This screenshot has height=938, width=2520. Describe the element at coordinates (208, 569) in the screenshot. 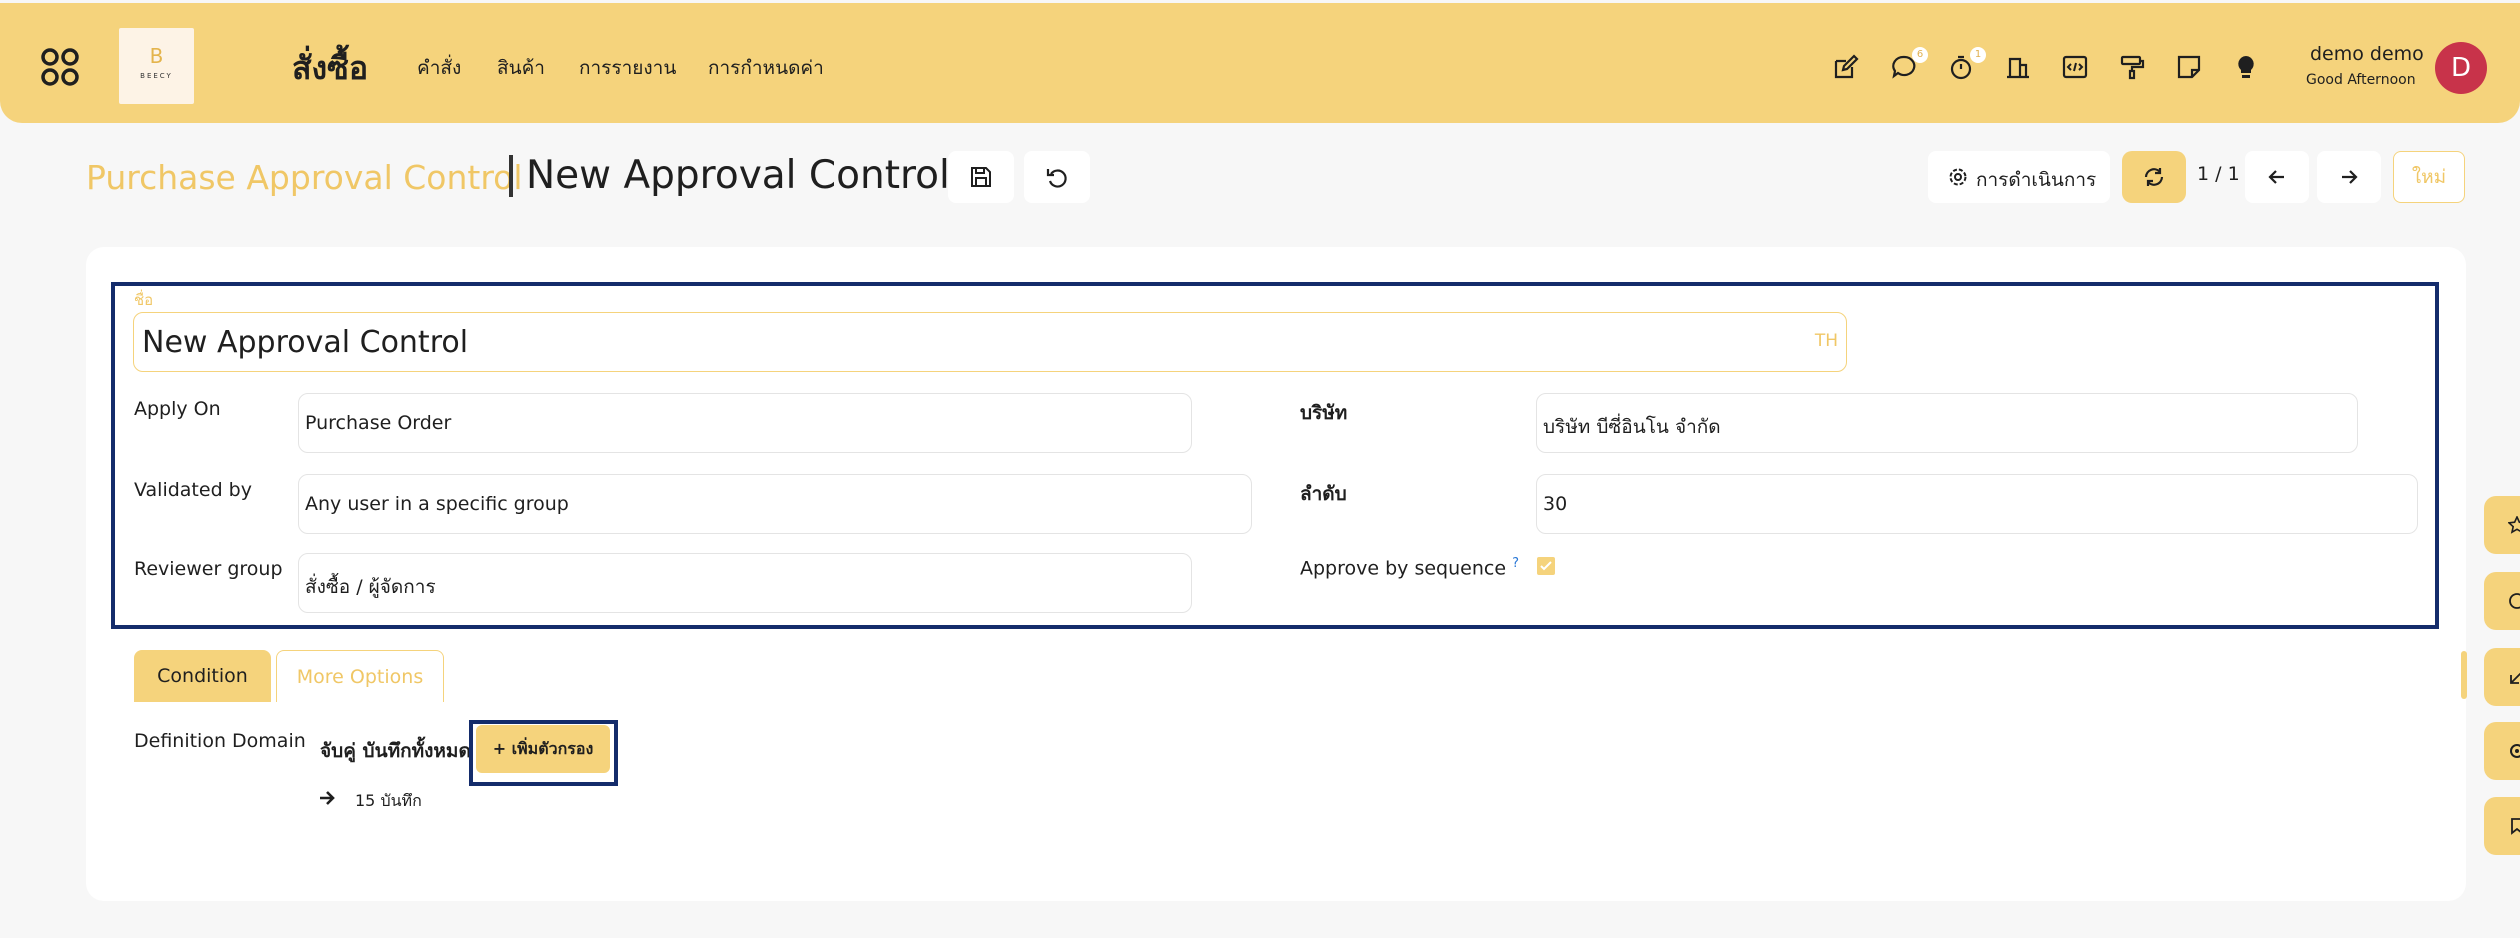

I see `reviewer-group-label: Reviewer group` at that location.